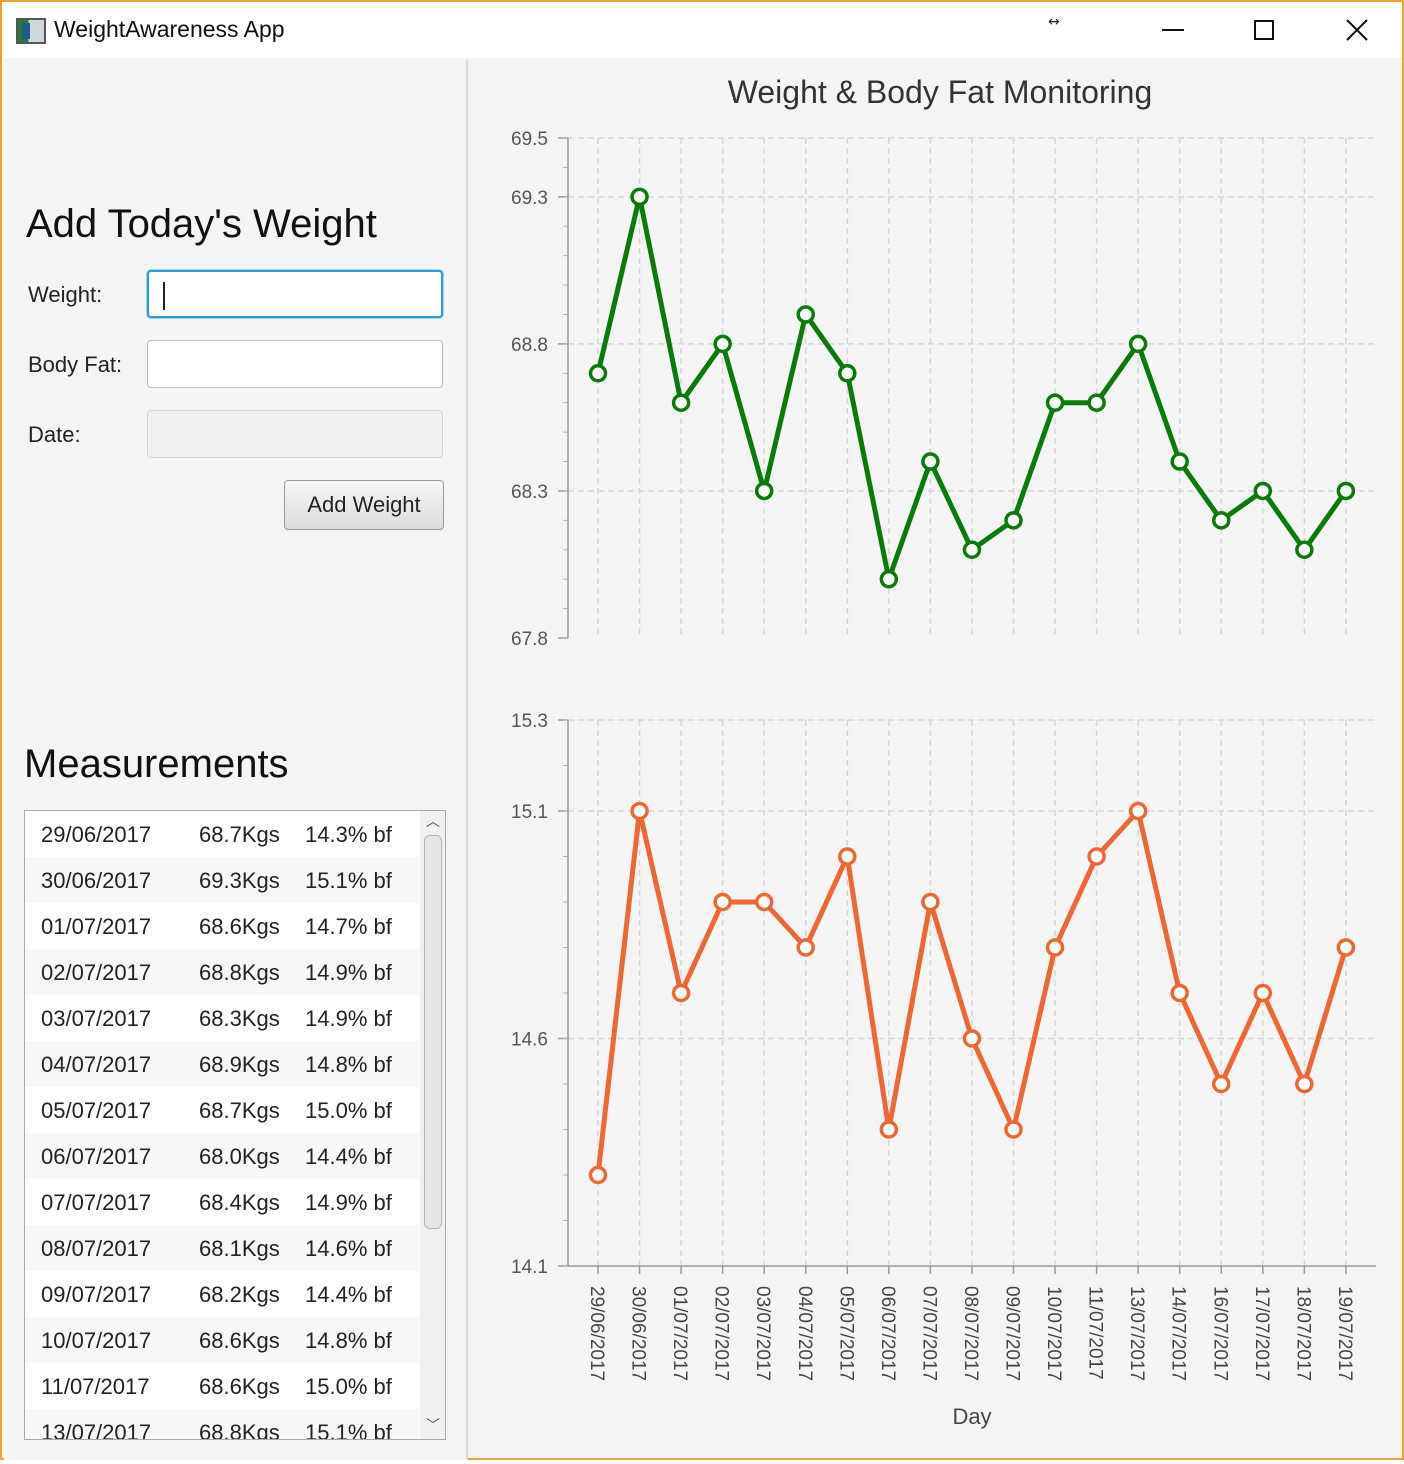  What do you see at coordinates (1302, 1333) in the screenshot?
I see `x-tick-label: 18/07/2017` at bounding box center [1302, 1333].